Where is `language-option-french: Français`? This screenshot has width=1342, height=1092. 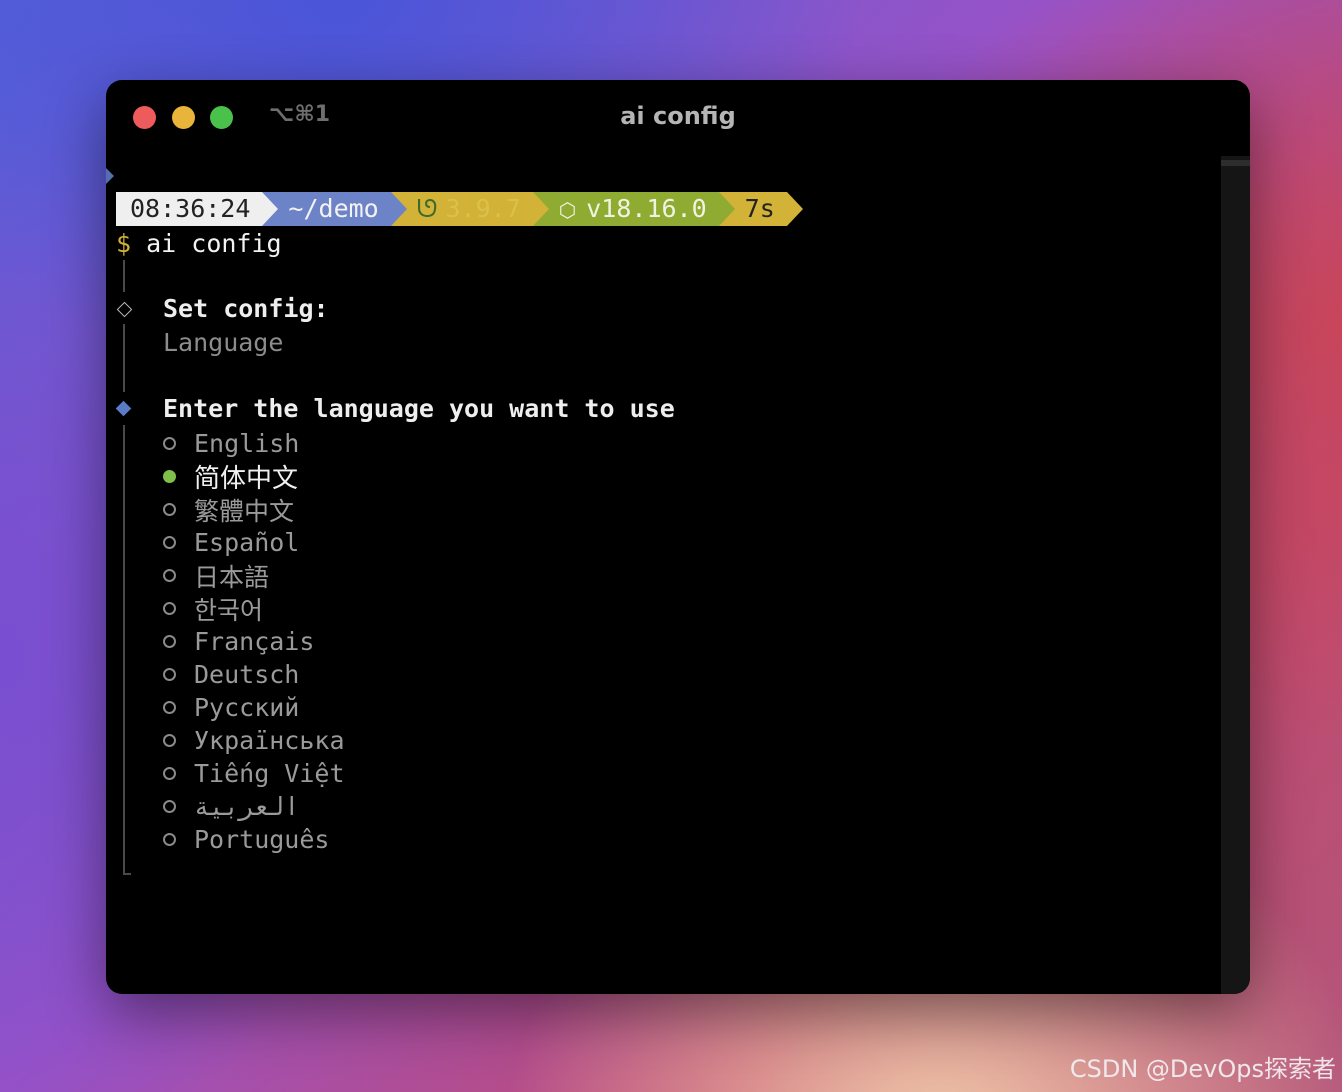
language-option-french: Français is located at coordinates (238, 641).